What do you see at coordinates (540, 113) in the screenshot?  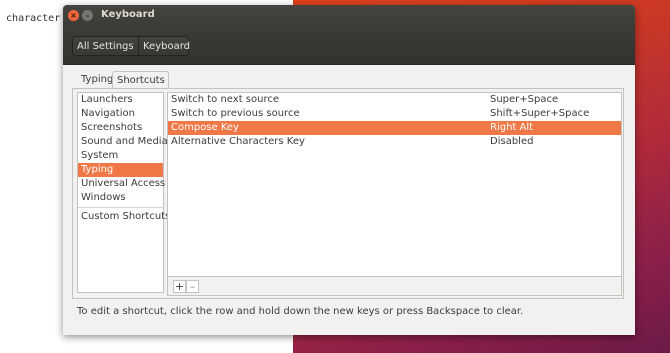 I see `shortcut-accelerator: Shift+Super+Space` at bounding box center [540, 113].